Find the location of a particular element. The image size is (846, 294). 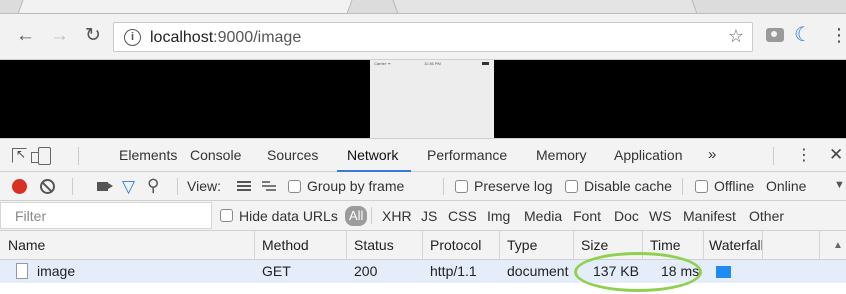

sort-arrow-icon: ▲ is located at coordinates (838, 245).